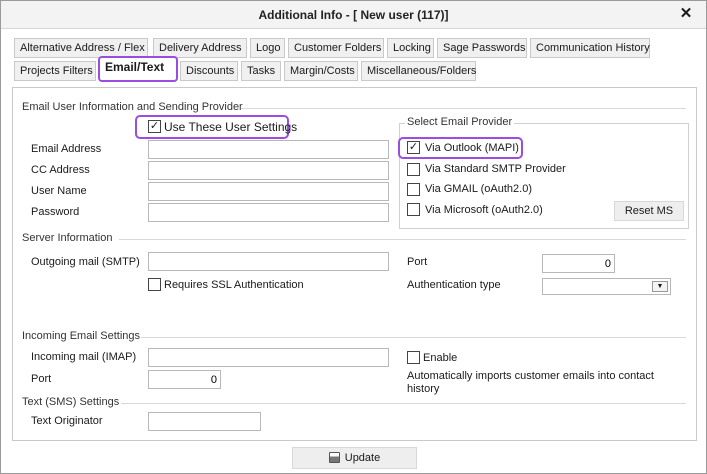 The width and height of the screenshot is (707, 474). What do you see at coordinates (418, 71) in the screenshot?
I see `tab-miscellaneous-folders: Miscellaneous/Folders` at bounding box center [418, 71].